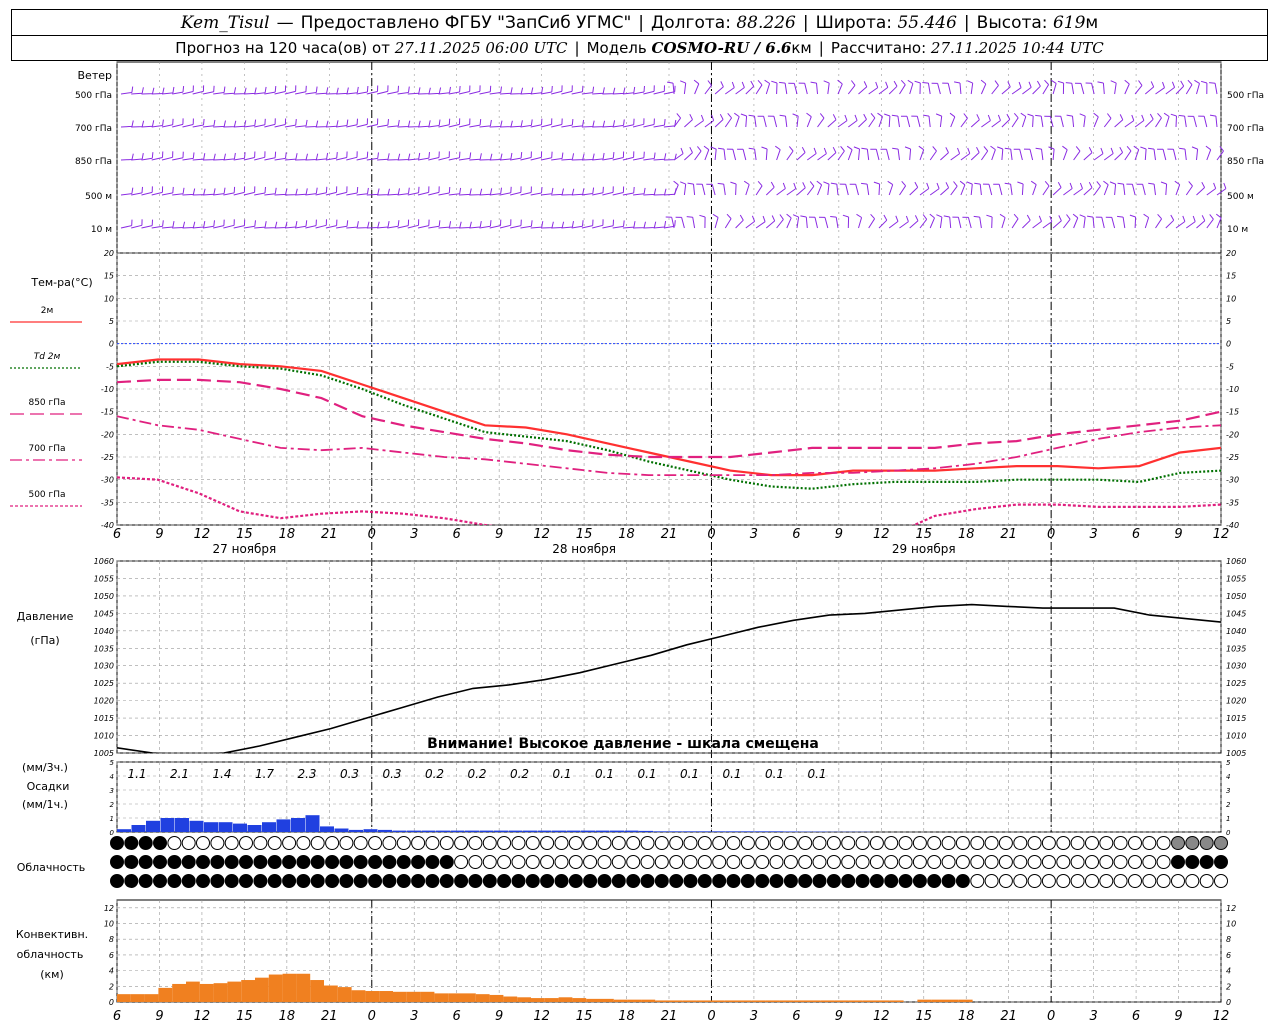 The image size is (1280, 1024). I want to click on precip-tick-right: 2, so click(1228, 805).